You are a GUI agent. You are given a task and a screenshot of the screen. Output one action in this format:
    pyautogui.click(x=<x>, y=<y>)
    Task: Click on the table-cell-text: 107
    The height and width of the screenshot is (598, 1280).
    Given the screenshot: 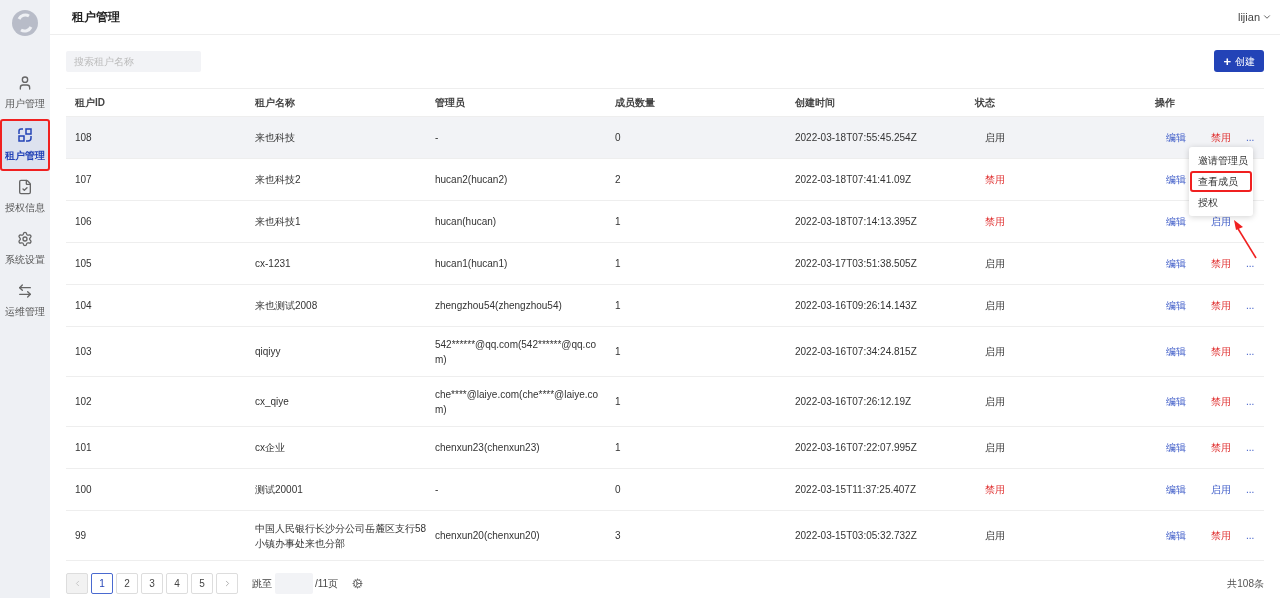 What is the action you would take?
    pyautogui.click(x=84, y=180)
    